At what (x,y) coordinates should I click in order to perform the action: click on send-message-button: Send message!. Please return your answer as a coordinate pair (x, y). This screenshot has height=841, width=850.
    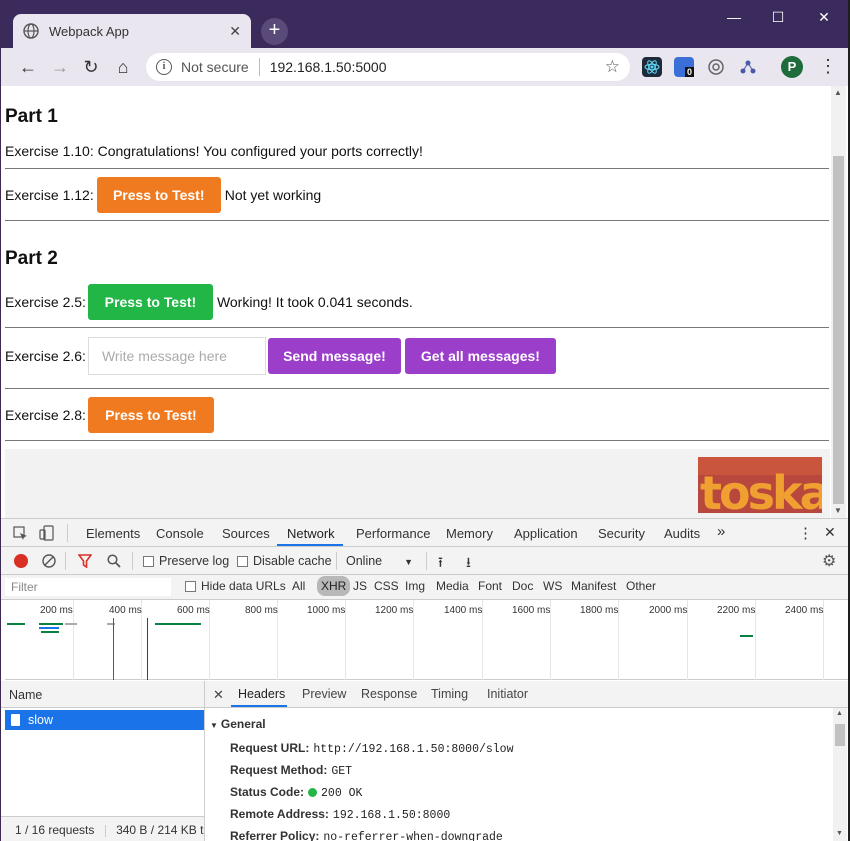
    Looking at the image, I should click on (334, 356).